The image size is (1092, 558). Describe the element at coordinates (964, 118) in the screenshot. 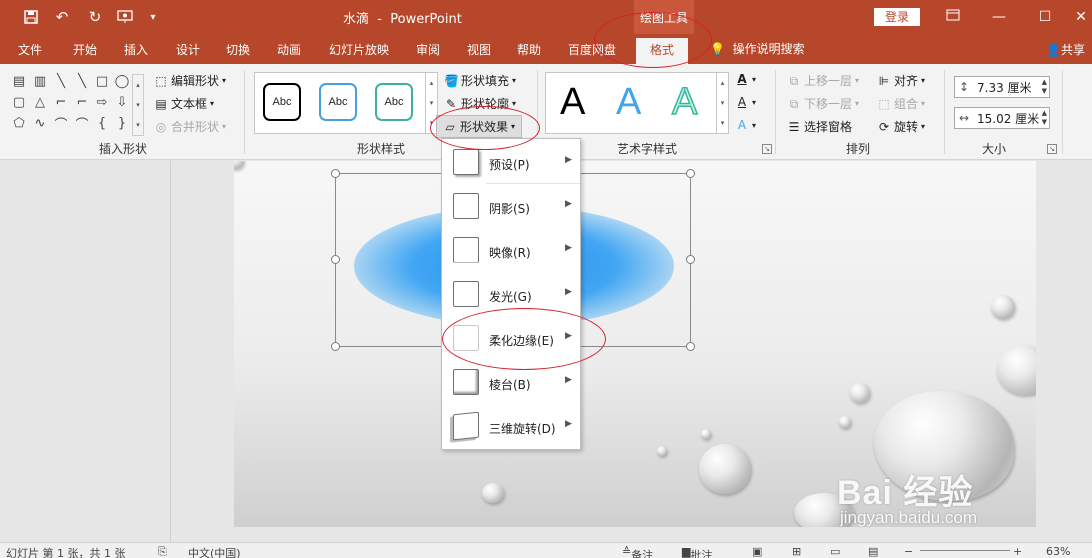

I see `width-icon: ↔` at that location.